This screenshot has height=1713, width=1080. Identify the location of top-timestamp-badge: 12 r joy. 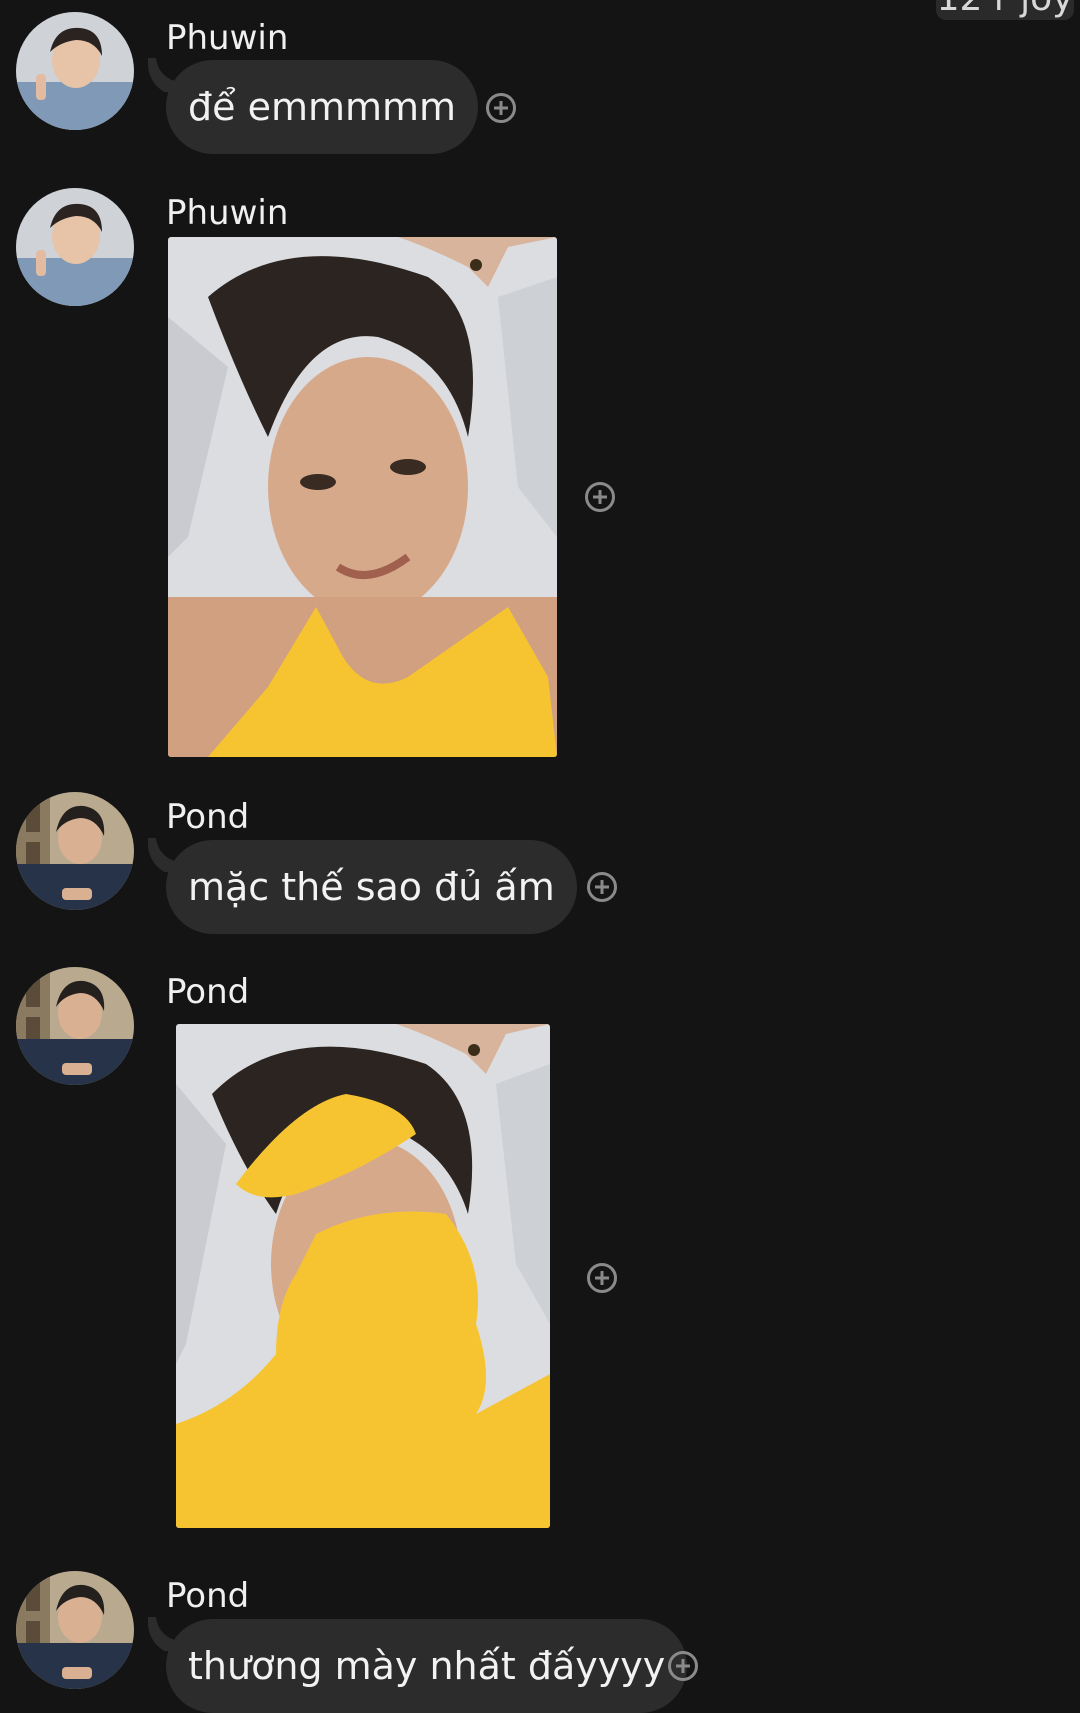
(1005, 10).